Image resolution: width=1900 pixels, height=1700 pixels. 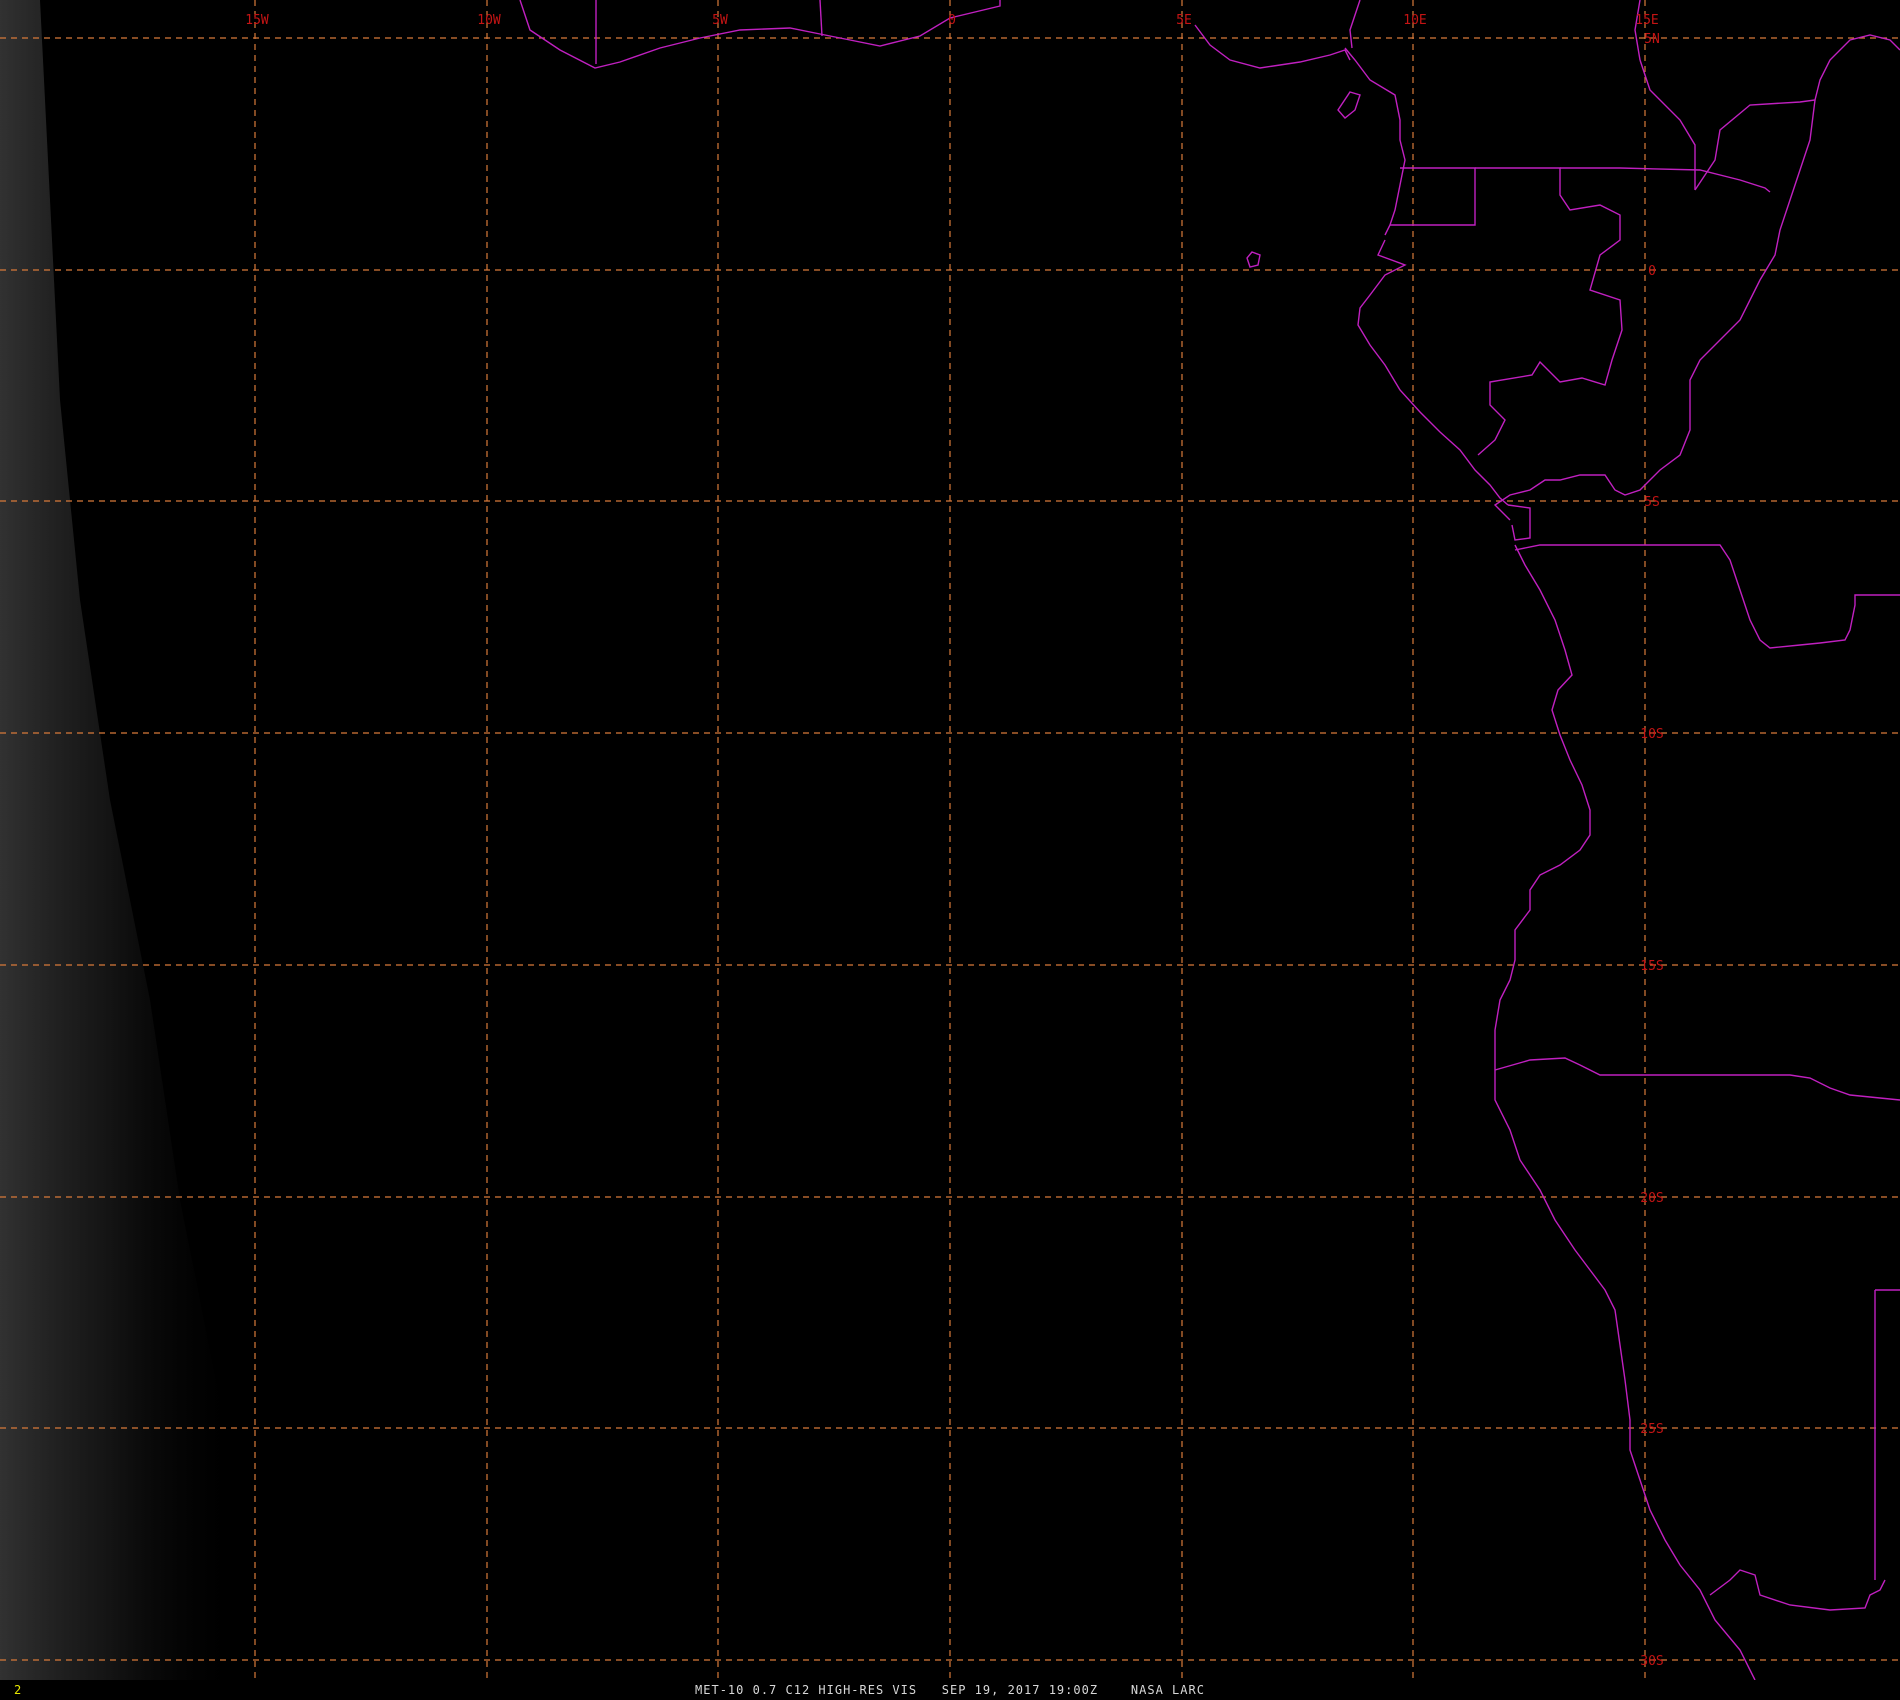 What do you see at coordinates (1652, 502) in the screenshot?
I see `latitude-label: 5S` at bounding box center [1652, 502].